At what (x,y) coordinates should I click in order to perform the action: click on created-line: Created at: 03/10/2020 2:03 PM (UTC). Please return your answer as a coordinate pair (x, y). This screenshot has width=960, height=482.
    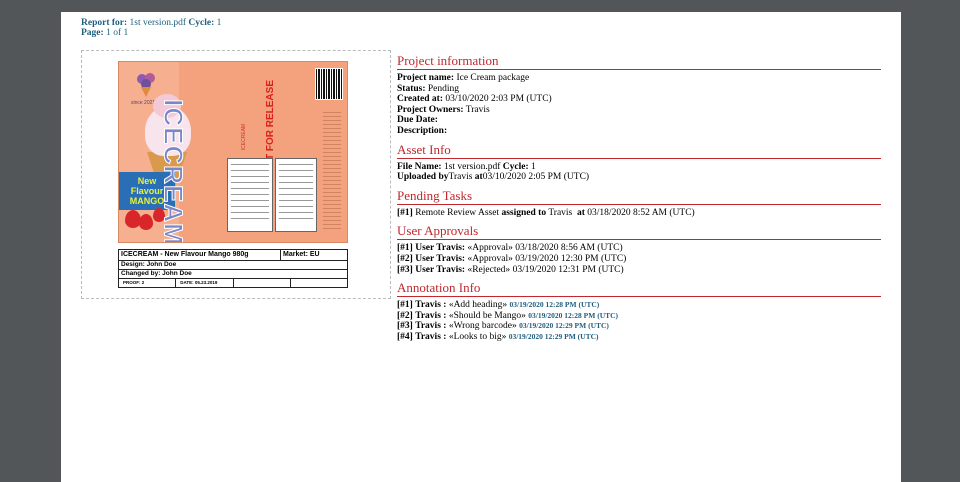
    Looking at the image, I should click on (474, 99).